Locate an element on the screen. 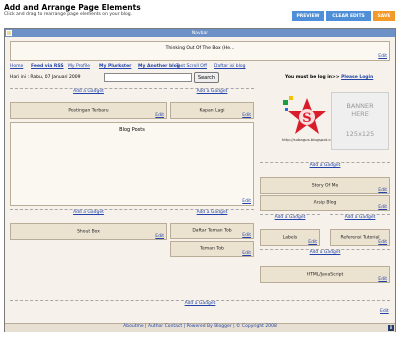 This screenshot has height=337, width=400. navbar: Navbar is located at coordinates (200, 33).